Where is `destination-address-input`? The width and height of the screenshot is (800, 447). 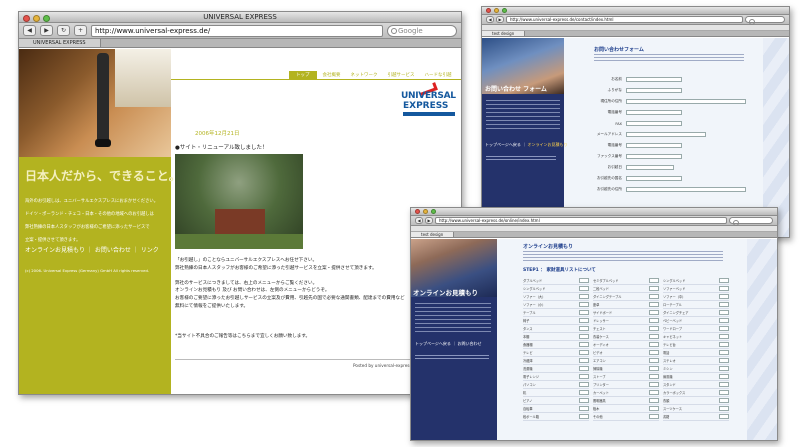 destination-address-input is located at coordinates (686, 189).